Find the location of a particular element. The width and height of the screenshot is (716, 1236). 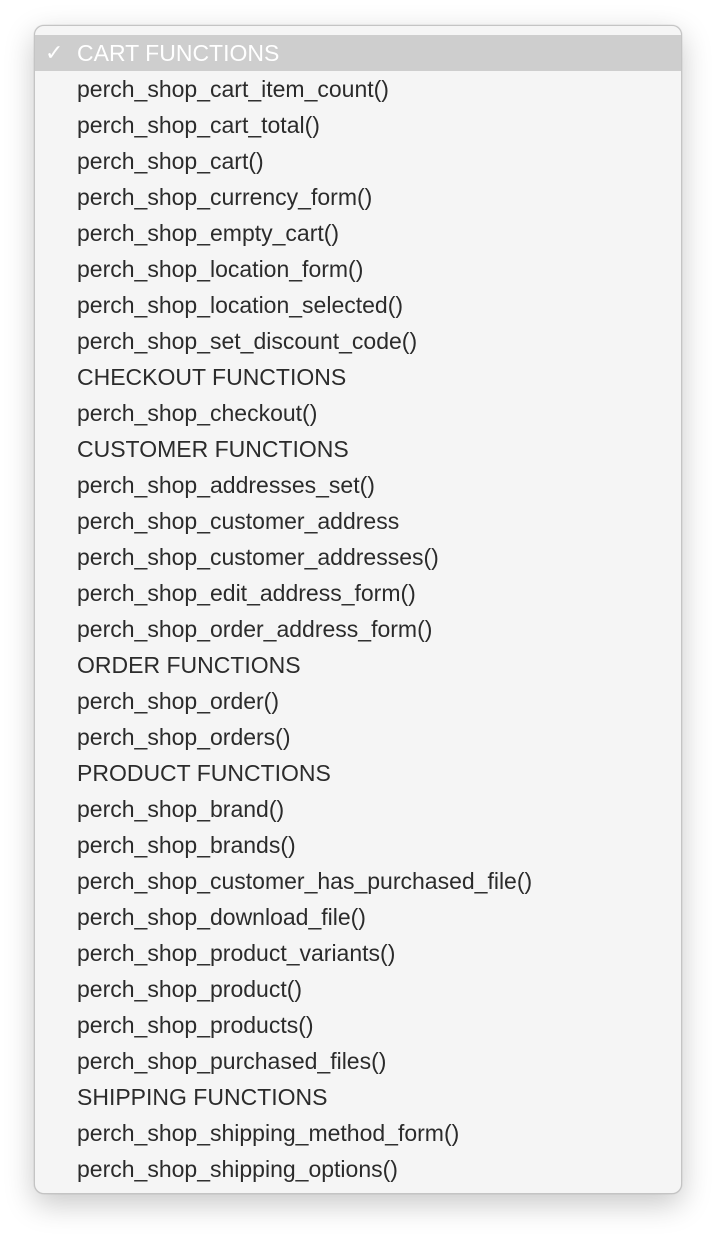

menu-item-label: perch_shop_brands() is located at coordinates (186, 845).